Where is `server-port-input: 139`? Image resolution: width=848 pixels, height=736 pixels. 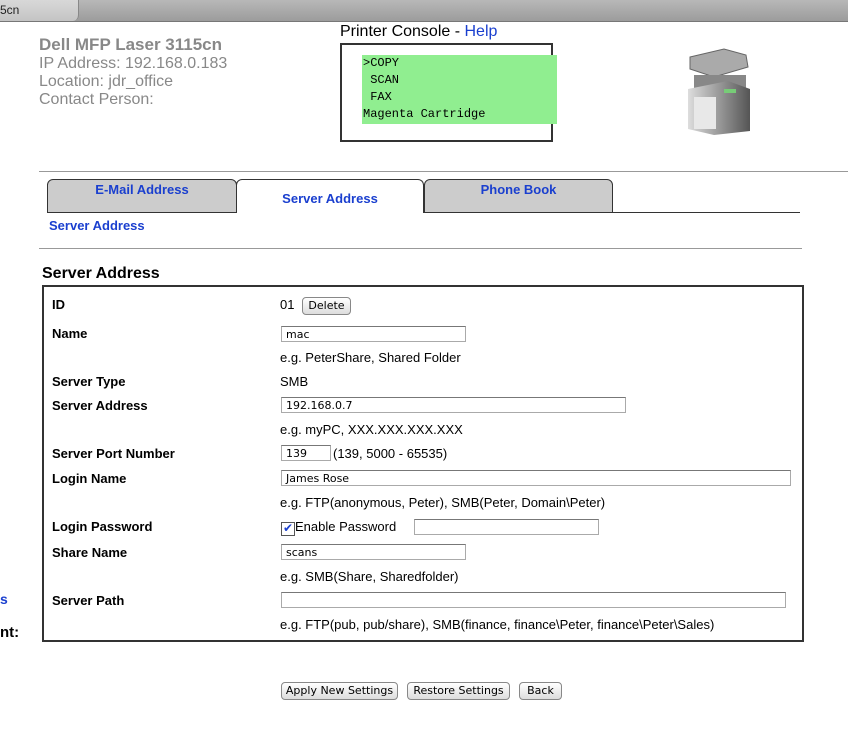
server-port-input: 139 is located at coordinates (306, 453).